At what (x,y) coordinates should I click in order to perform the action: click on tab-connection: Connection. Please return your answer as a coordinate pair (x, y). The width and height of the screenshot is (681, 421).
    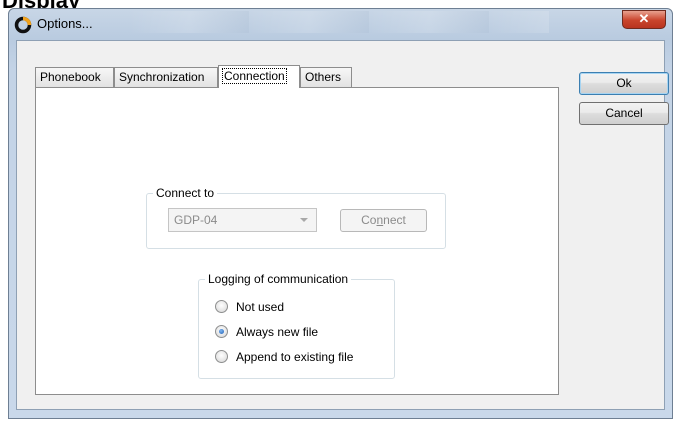
    Looking at the image, I should click on (259, 76).